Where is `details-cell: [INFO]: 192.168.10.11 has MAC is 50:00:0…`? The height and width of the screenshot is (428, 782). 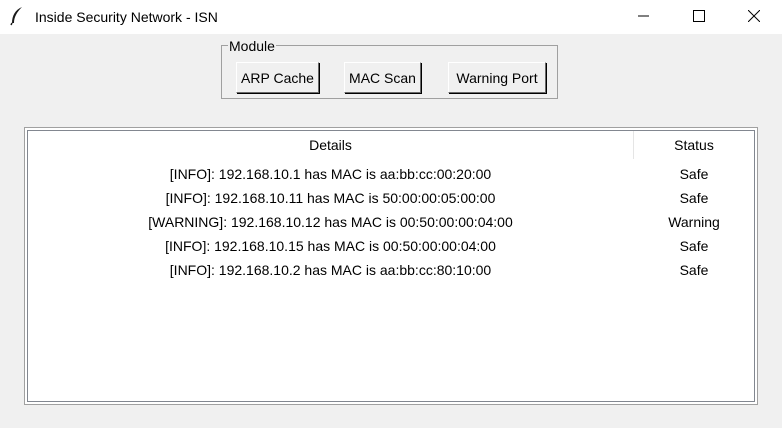
details-cell: [INFO]: 192.168.10.11 has MAC is 50:00:0… is located at coordinates (330, 198).